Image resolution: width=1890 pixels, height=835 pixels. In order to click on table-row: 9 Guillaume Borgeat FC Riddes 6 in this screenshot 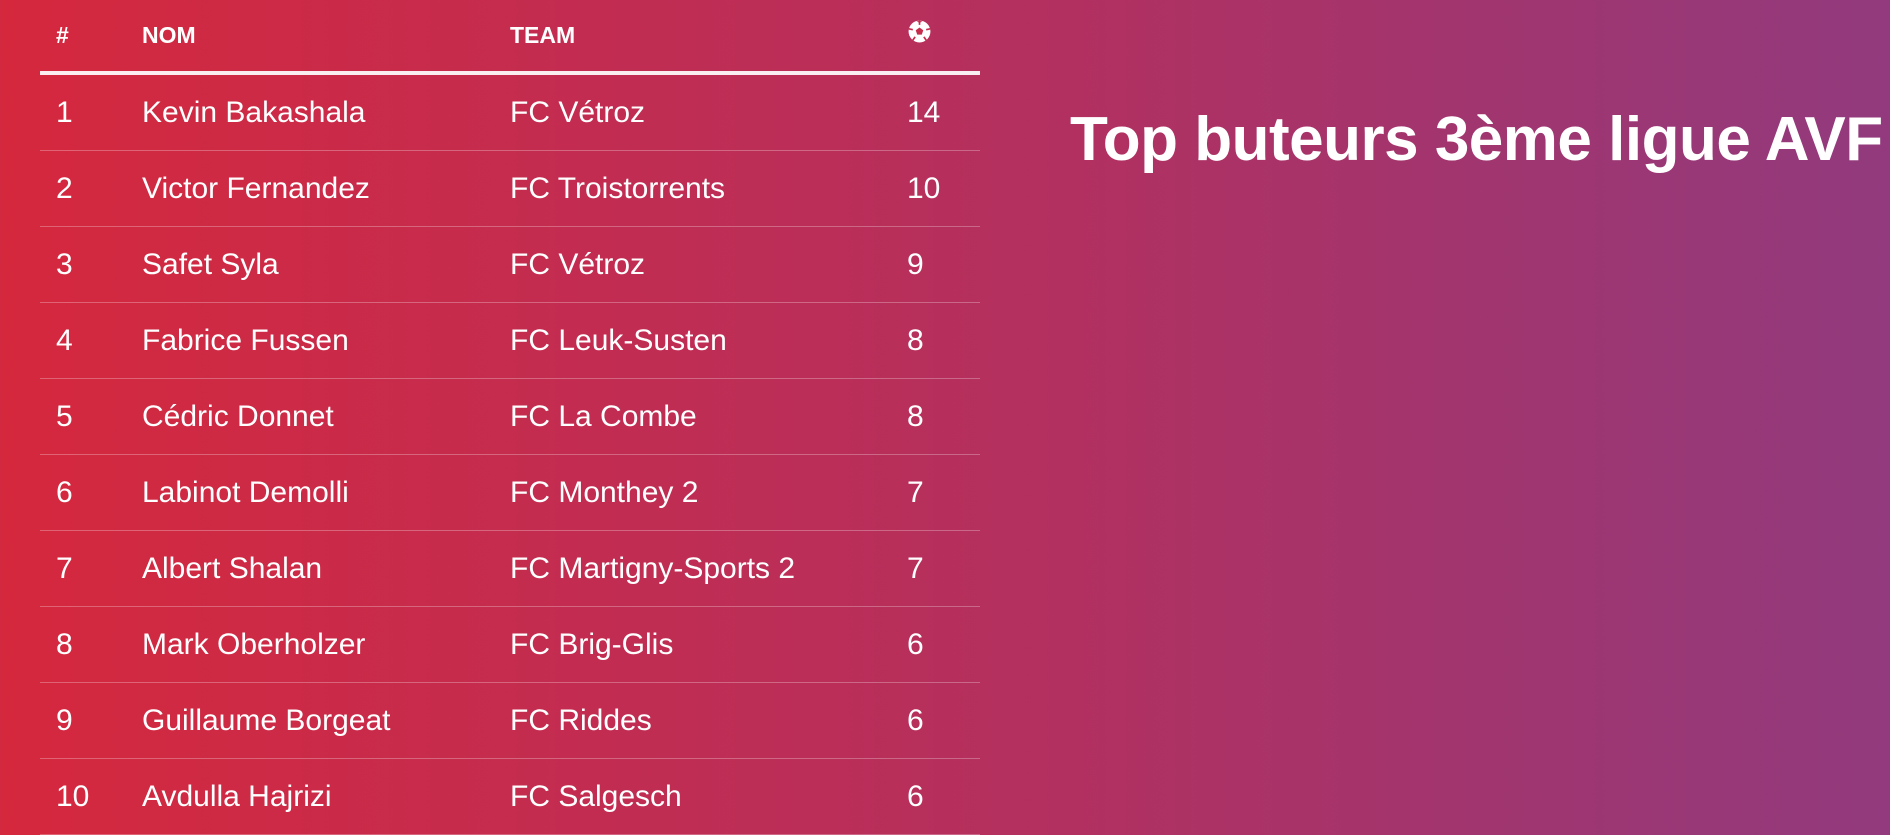, I will do `click(510, 720)`.